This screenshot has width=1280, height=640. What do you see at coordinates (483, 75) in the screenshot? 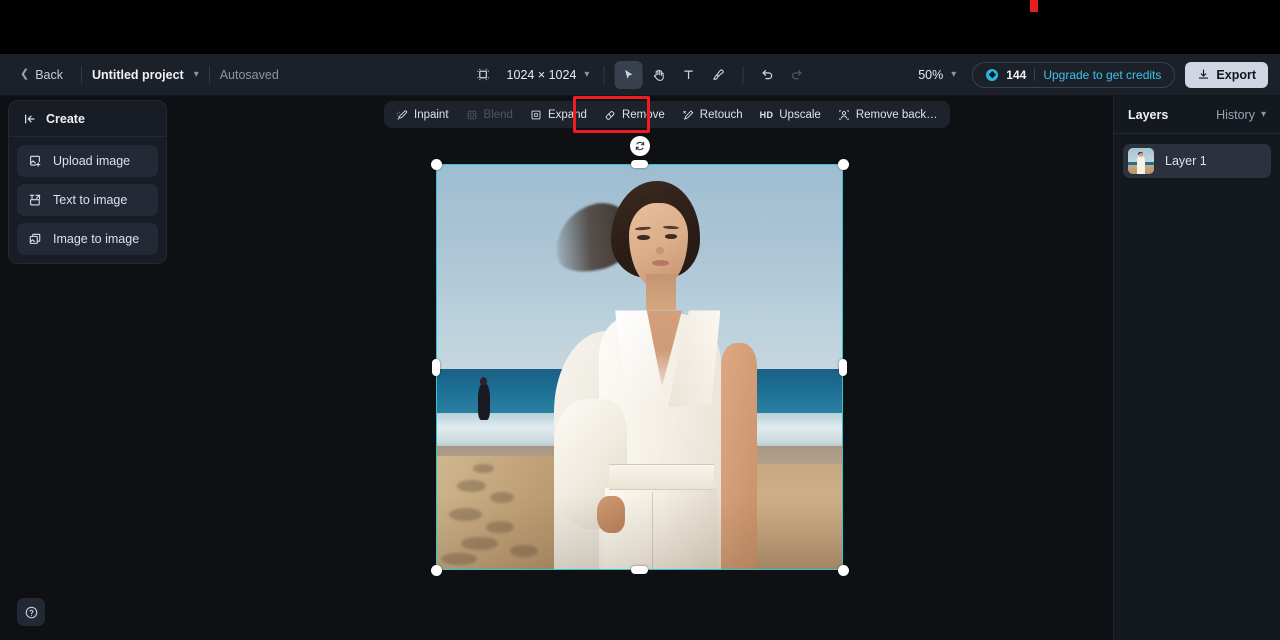
I see `artboard-icon` at bounding box center [483, 75].